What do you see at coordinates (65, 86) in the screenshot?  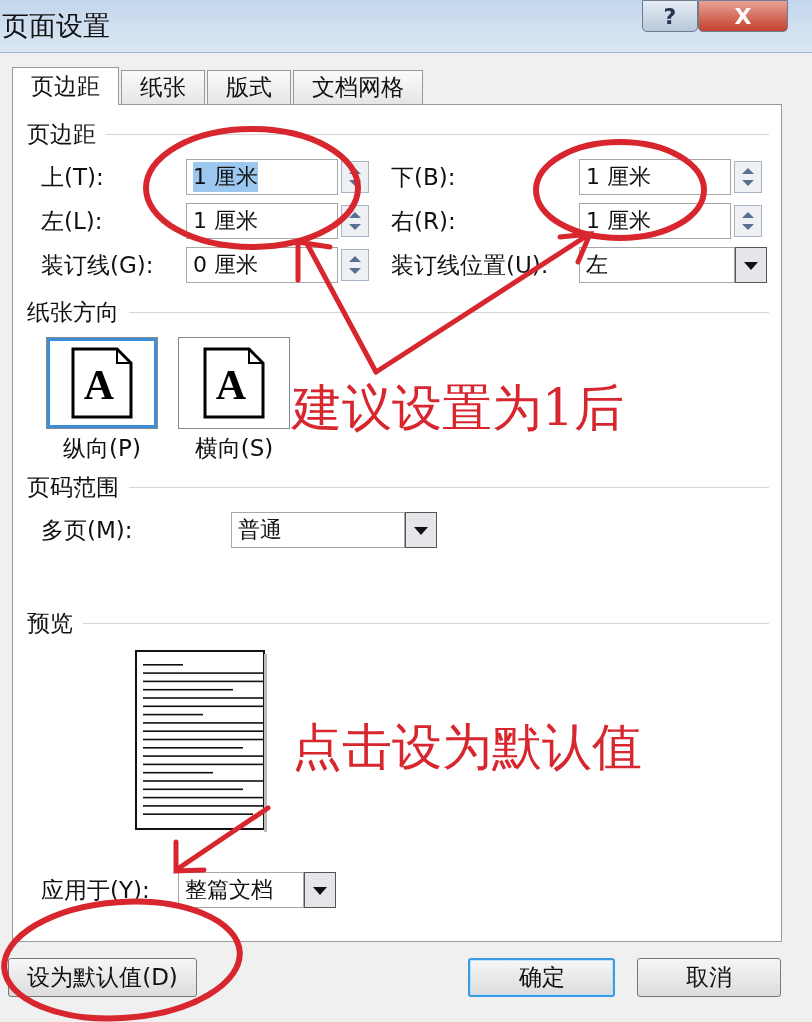 I see `tab: 页边距` at bounding box center [65, 86].